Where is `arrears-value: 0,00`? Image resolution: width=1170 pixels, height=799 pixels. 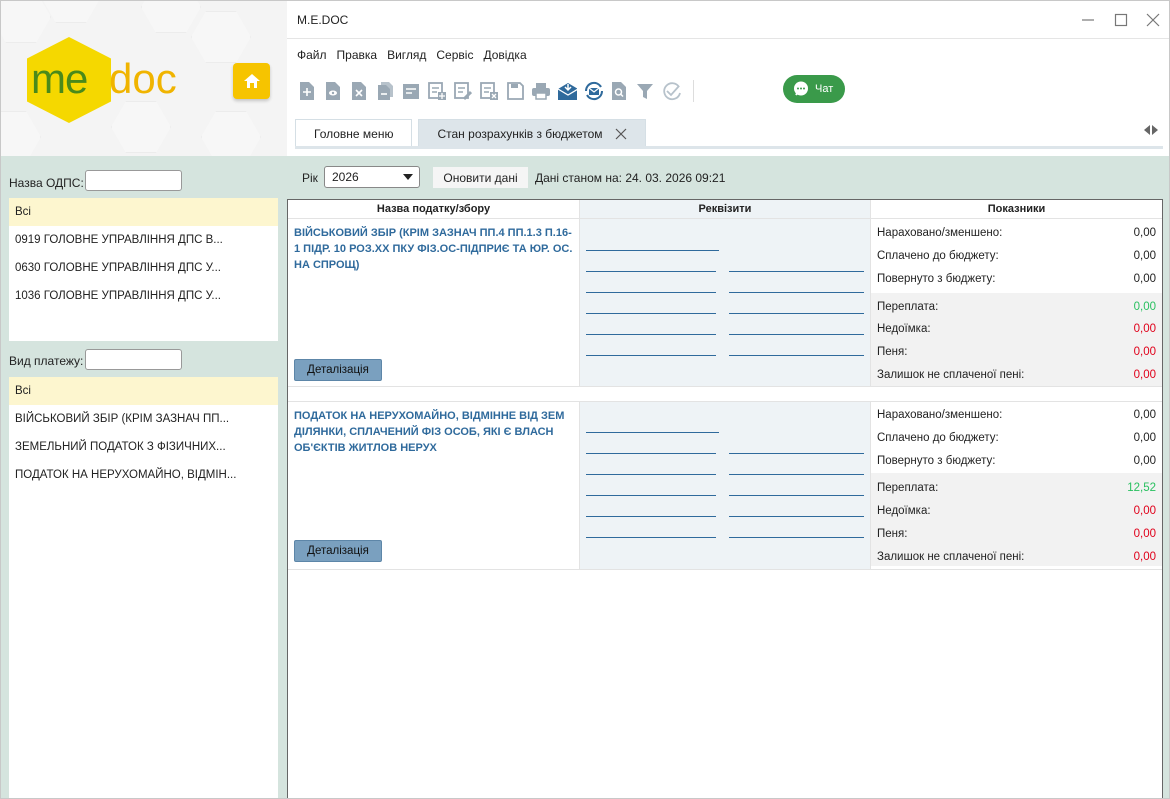 arrears-value: 0,00 is located at coordinates (1144, 510).